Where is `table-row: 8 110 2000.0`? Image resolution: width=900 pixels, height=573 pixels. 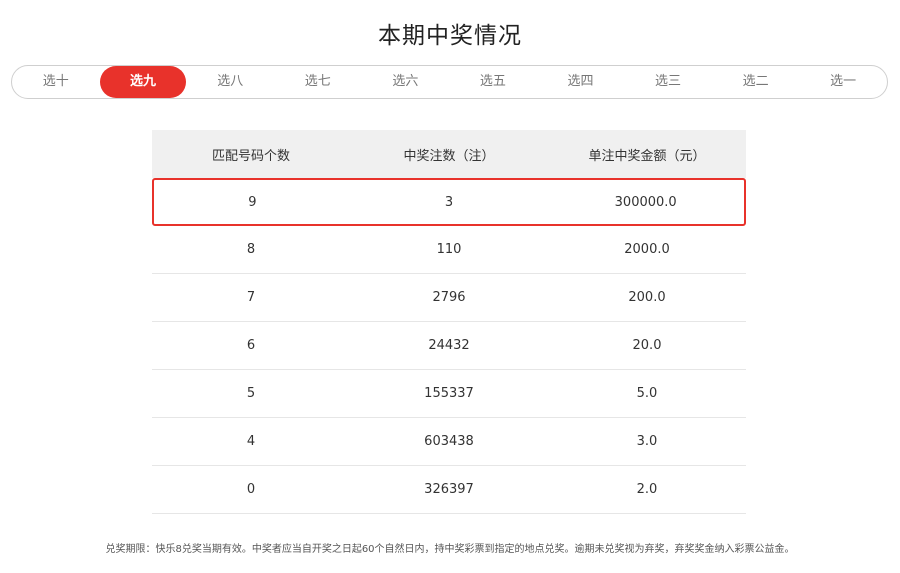
table-row: 8 110 2000.0 is located at coordinates (449, 250).